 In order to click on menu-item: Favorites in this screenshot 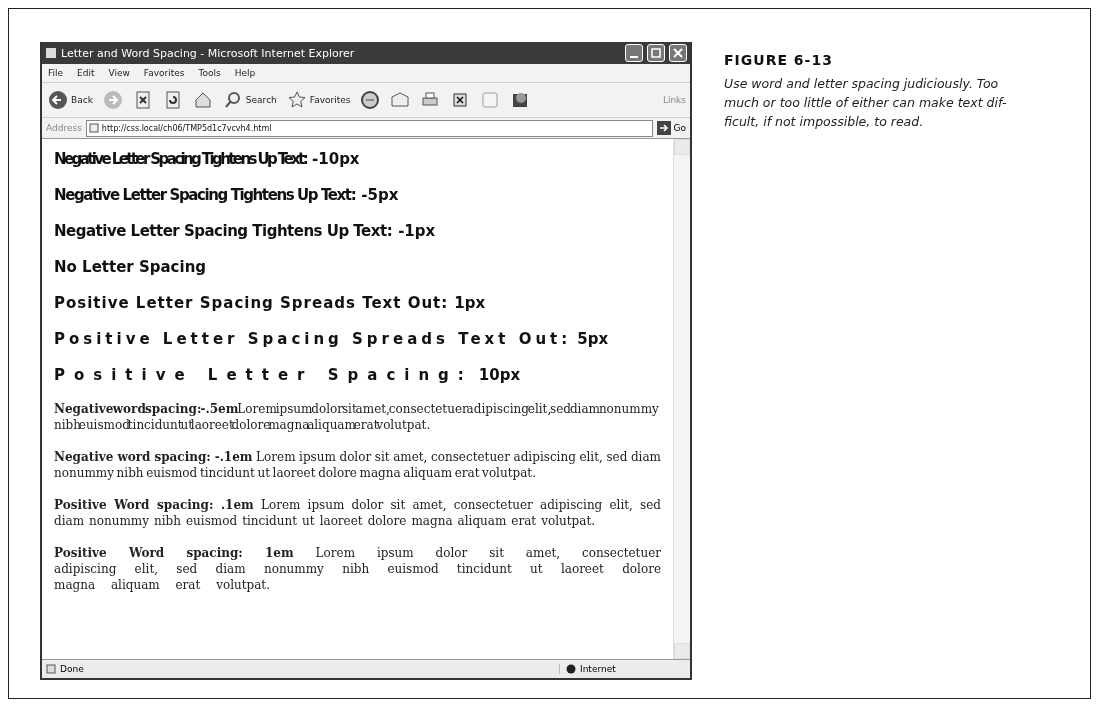, I will do `click(164, 73)`.